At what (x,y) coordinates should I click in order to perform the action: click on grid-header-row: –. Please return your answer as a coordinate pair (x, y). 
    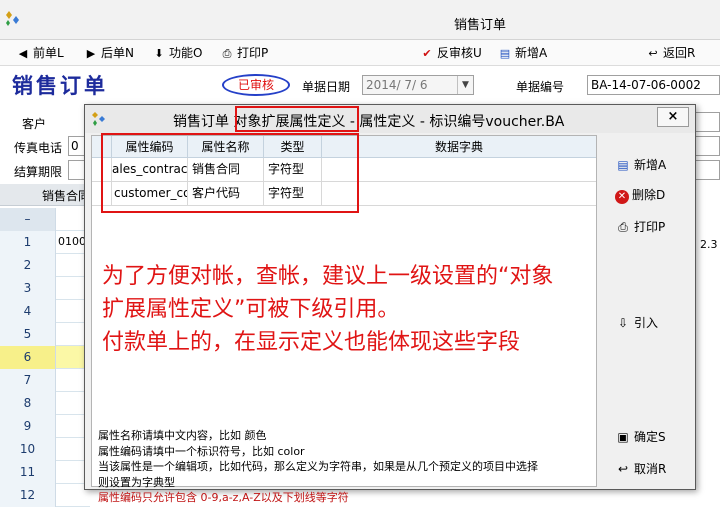
    Looking at the image, I should click on (45, 219).